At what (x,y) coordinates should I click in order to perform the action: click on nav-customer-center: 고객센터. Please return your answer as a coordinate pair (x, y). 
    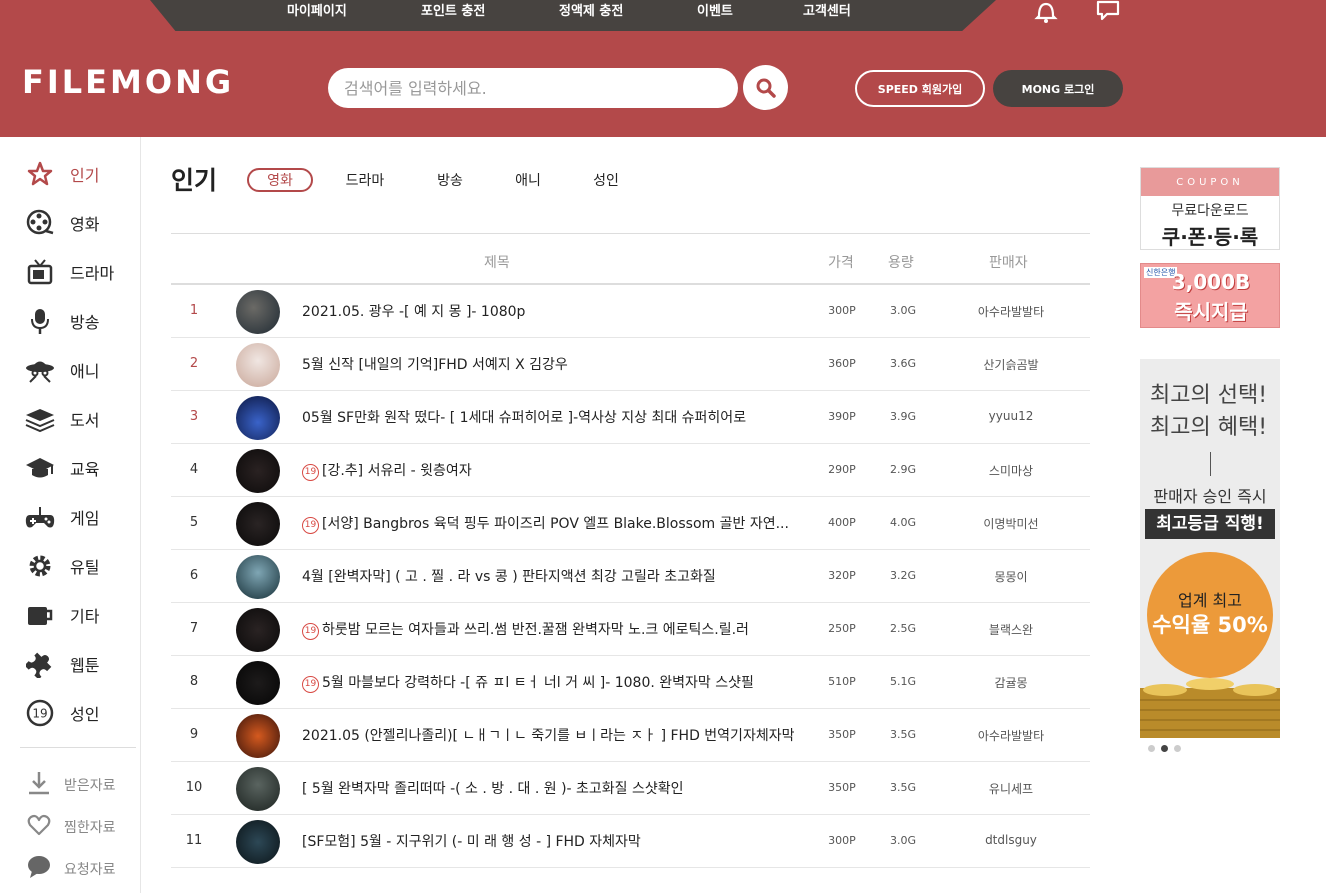
    Looking at the image, I should click on (827, 10).